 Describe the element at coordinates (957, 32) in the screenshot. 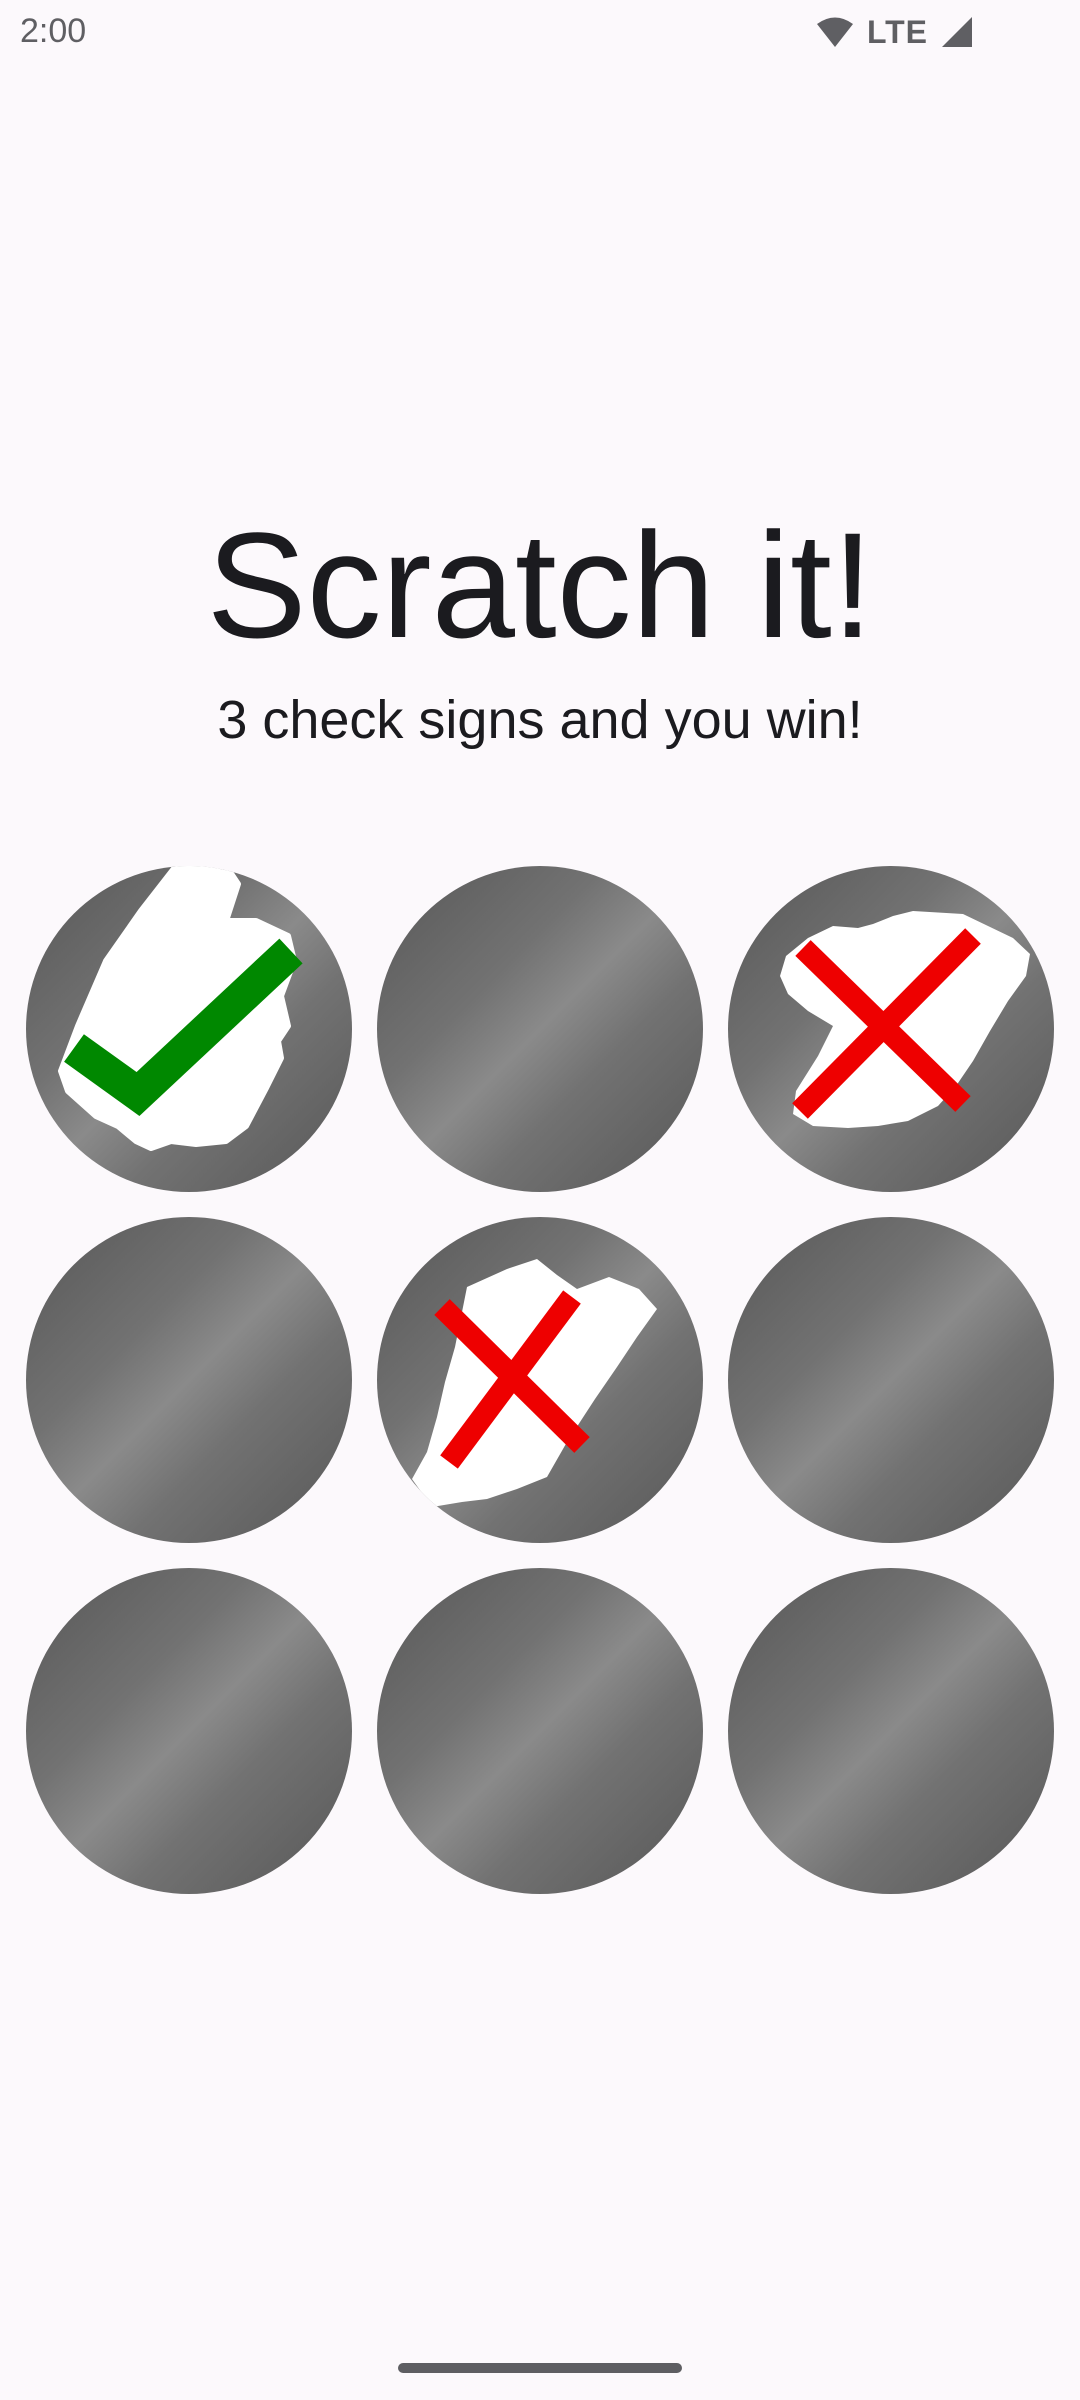

I see `cellular-signal-icon` at that location.